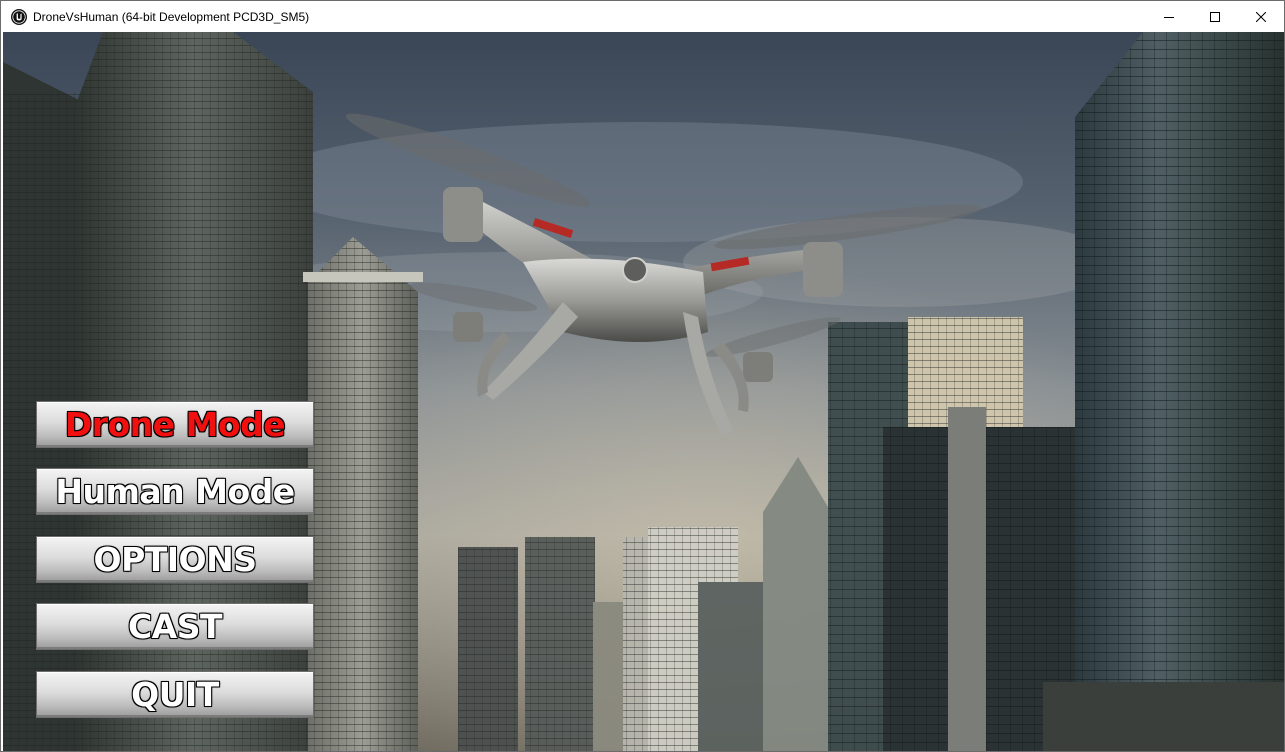 The image size is (1285, 752). I want to click on maximize-icon, so click(1215, 16).